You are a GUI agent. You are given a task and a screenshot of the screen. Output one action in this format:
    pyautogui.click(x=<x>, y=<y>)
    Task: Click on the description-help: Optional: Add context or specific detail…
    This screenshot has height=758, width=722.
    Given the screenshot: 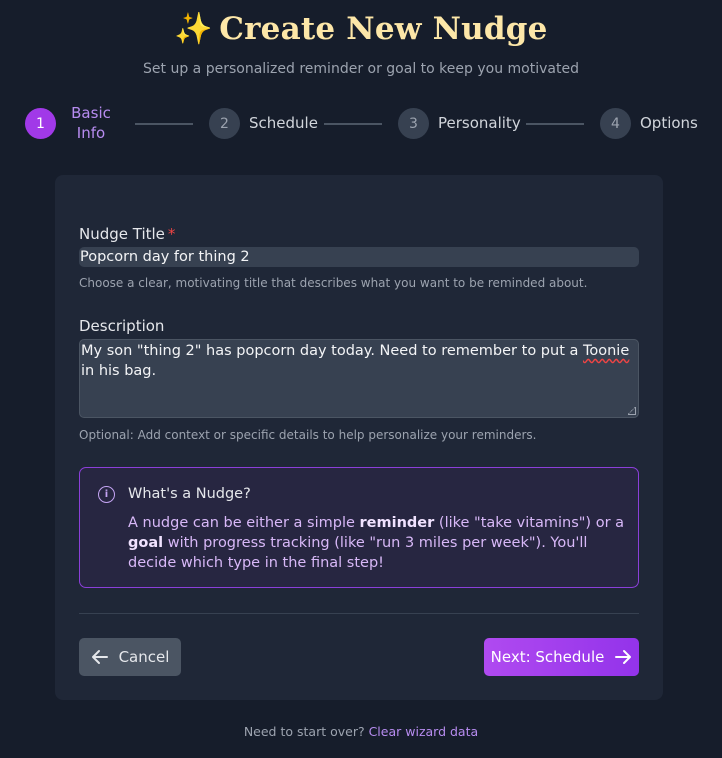 What is the action you would take?
    pyautogui.click(x=308, y=435)
    